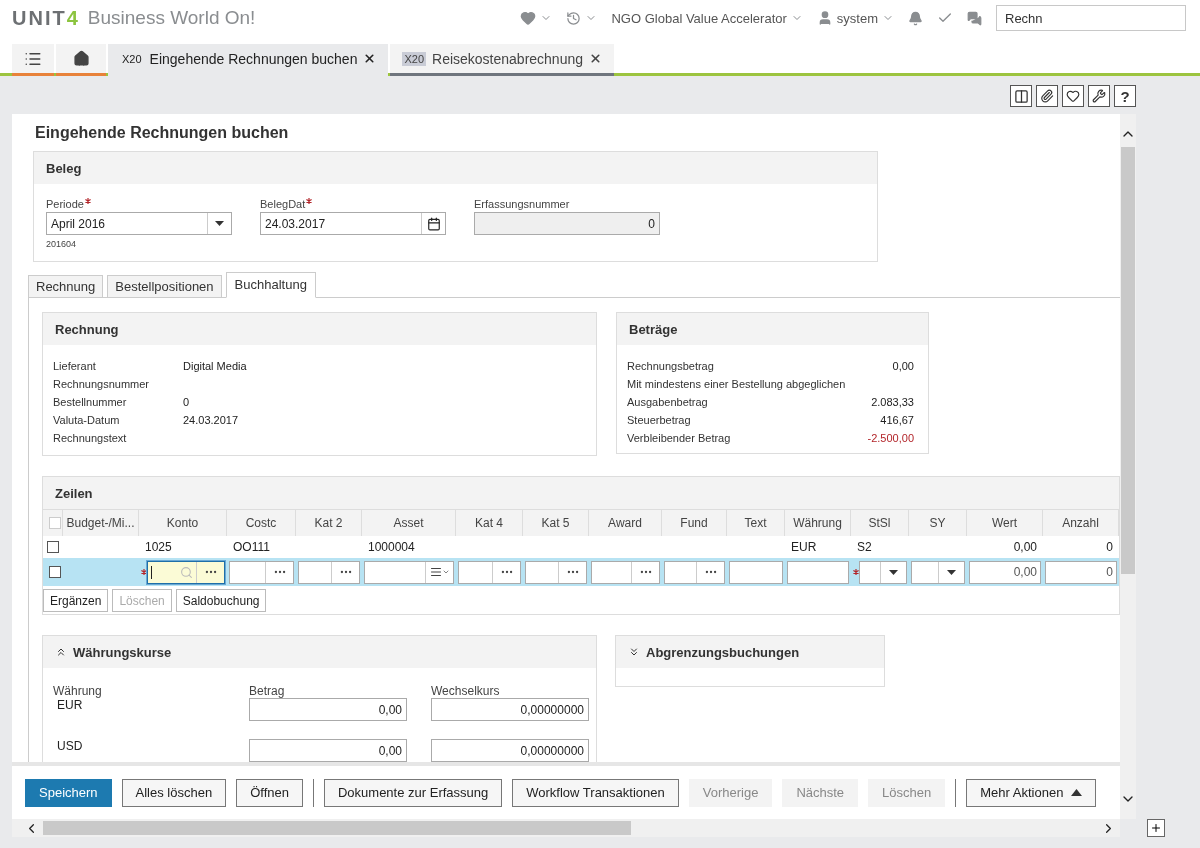 This screenshot has height=848, width=1200. What do you see at coordinates (75, 366) in the screenshot?
I see `field-label: Lieferant` at bounding box center [75, 366].